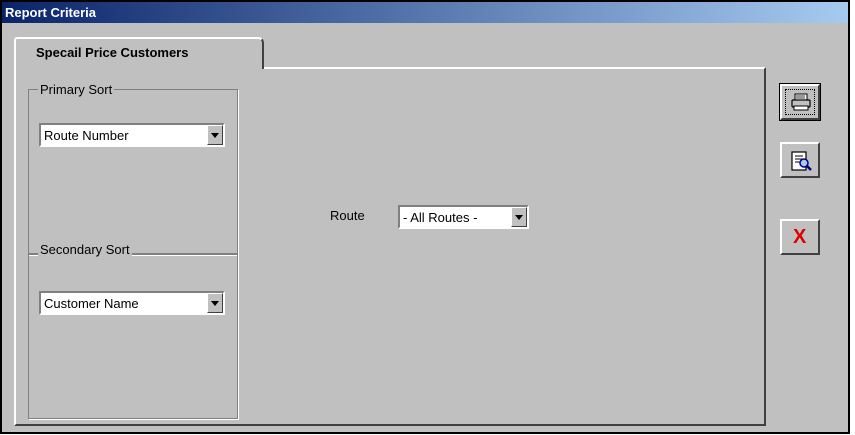 This screenshot has height=435, width=855. Describe the element at coordinates (425, 12) in the screenshot. I see `title-bar: Report Criteria` at that location.